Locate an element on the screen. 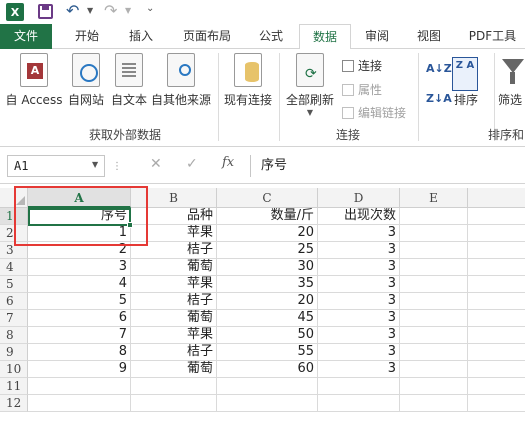 This screenshot has width=525, height=422. column-header-e: E is located at coordinates (434, 198).